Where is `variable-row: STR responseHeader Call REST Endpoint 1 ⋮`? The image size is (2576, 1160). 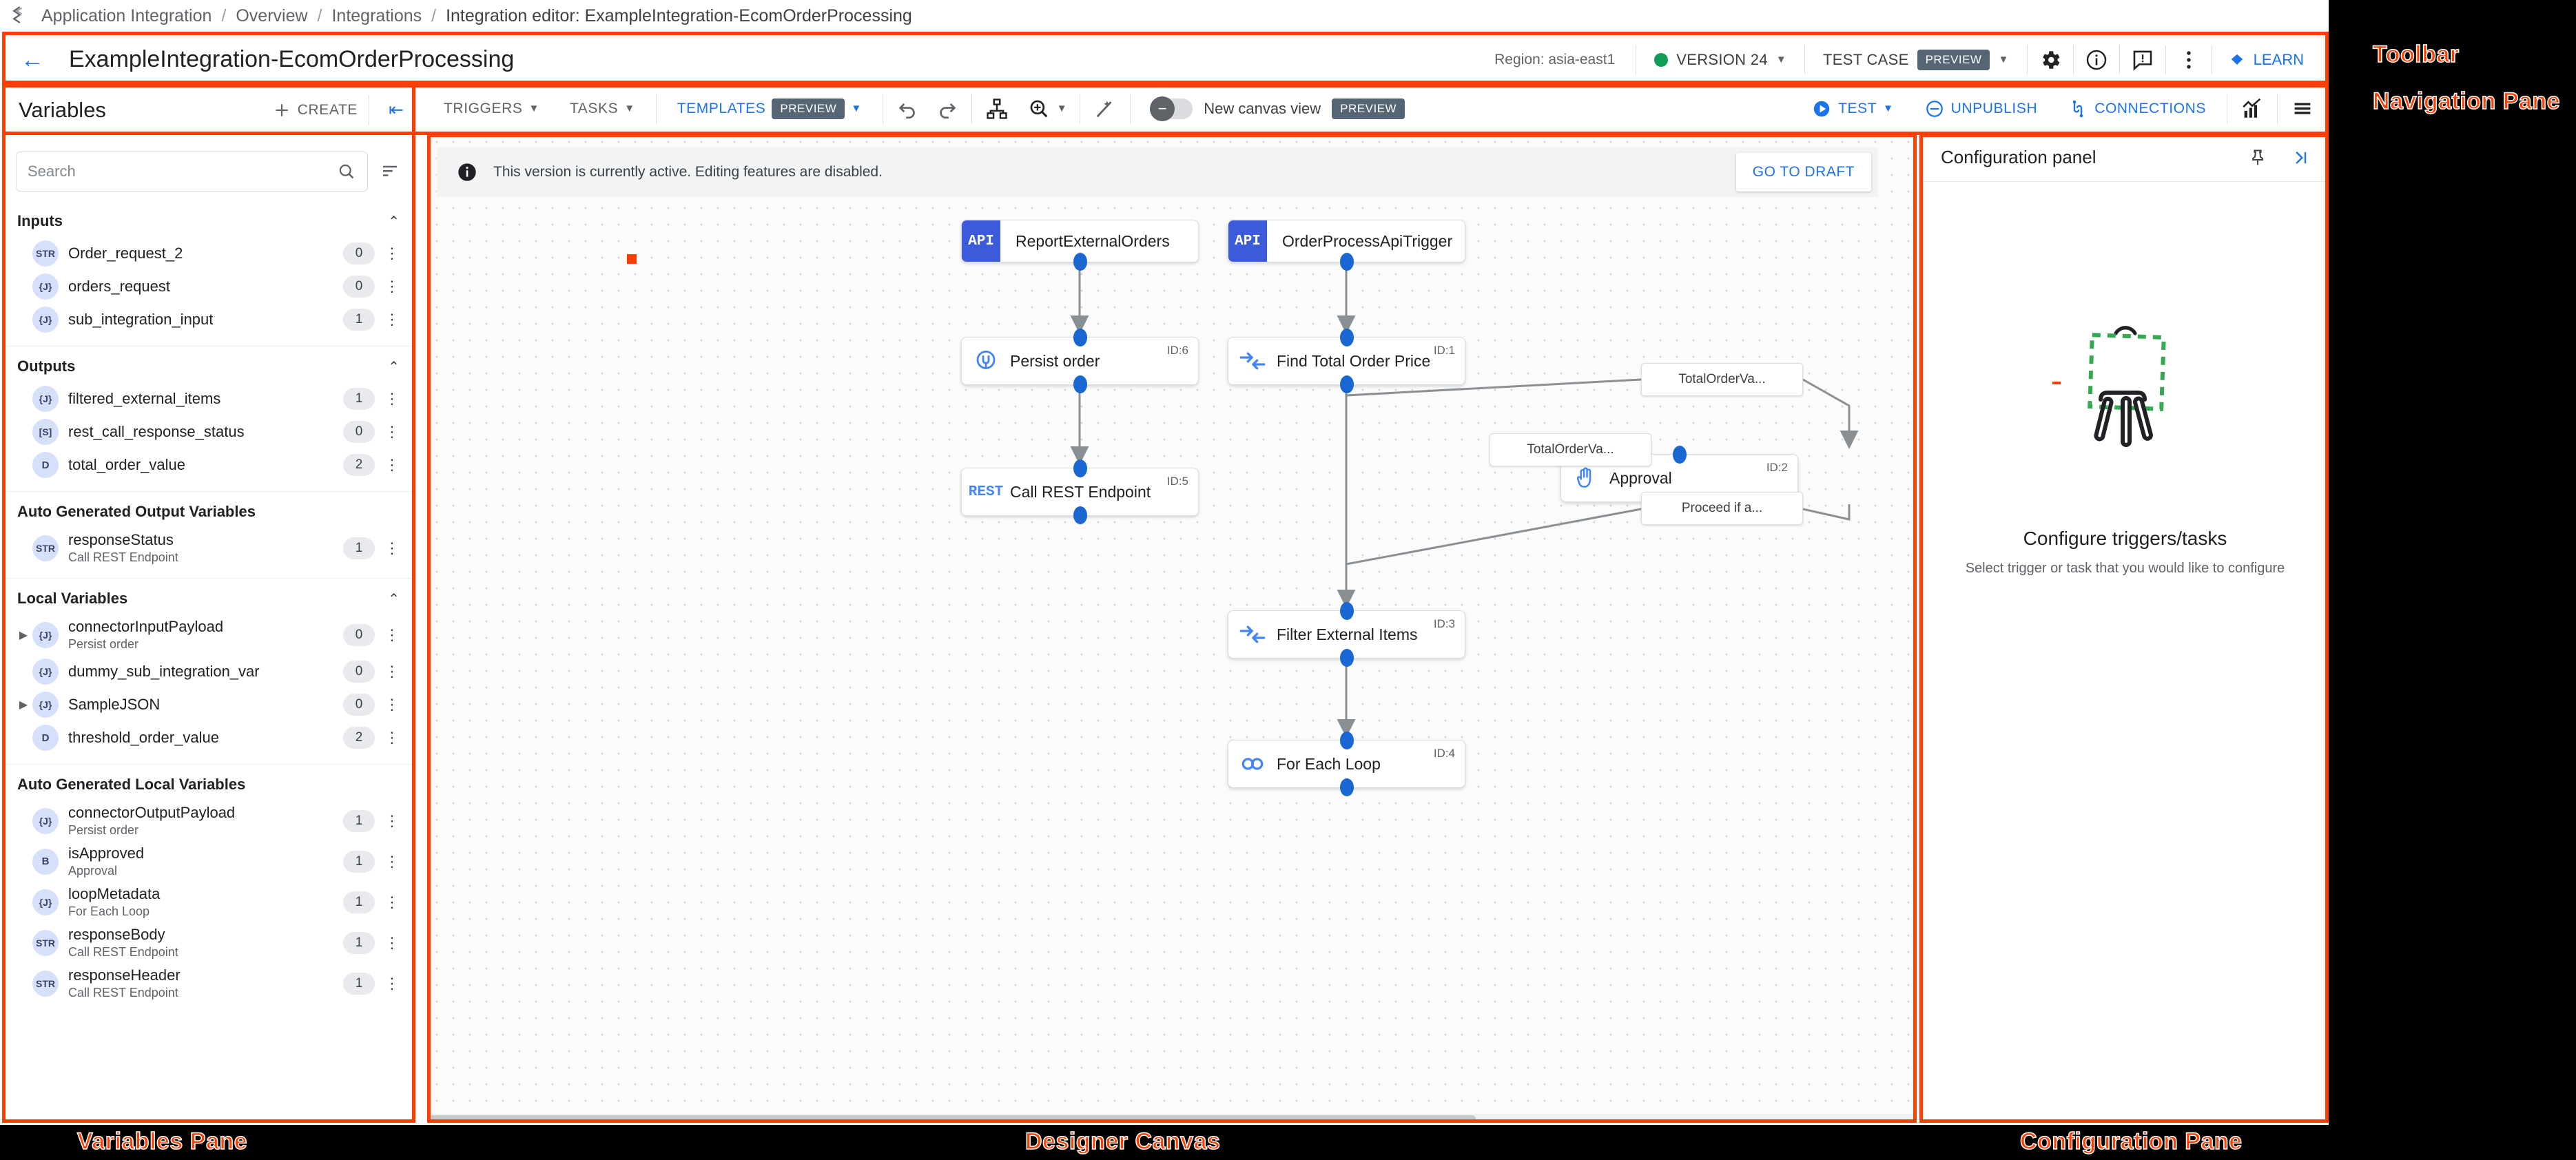
variable-row: STR responseHeader Call REST Endpoint 1 ⋮ is located at coordinates (208, 983).